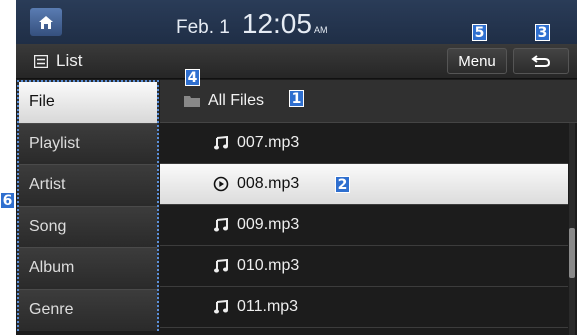  Describe the element at coordinates (572, 253) in the screenshot. I see `scrollbar-thumb` at that location.